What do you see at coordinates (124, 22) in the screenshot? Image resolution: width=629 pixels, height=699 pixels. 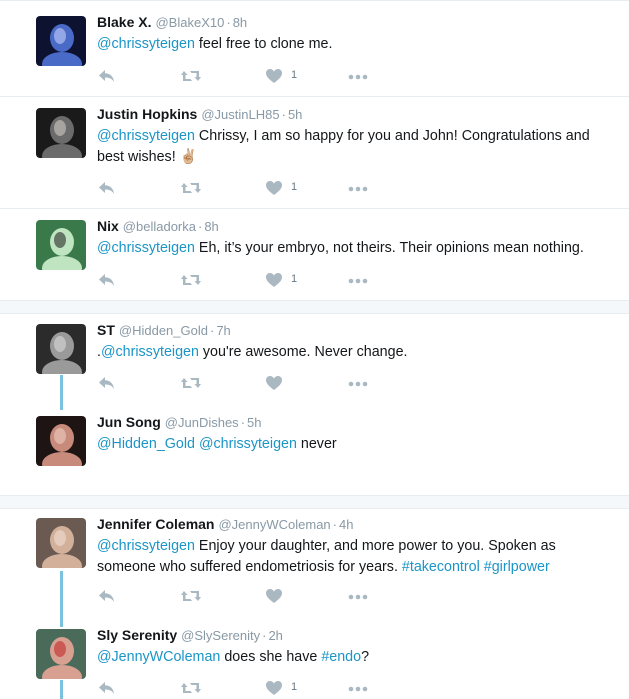 I see `author-name: Blake X.` at bounding box center [124, 22].